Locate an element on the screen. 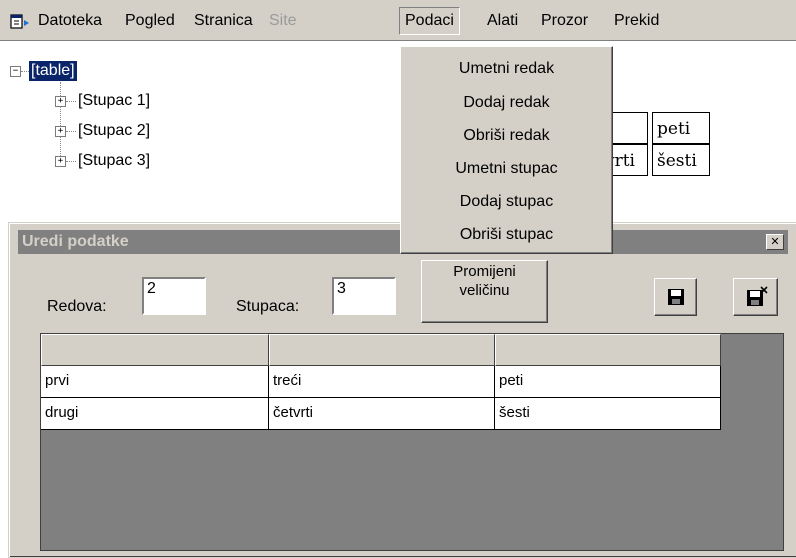  rows-label: Redova: is located at coordinates (77, 306).